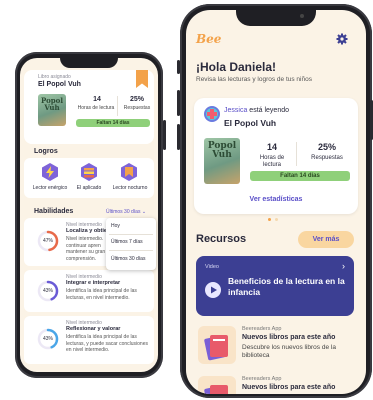 This screenshot has height=400, width=373. What do you see at coordinates (276, 18) in the screenshot?
I see `front-phone-notch` at bounding box center [276, 18].